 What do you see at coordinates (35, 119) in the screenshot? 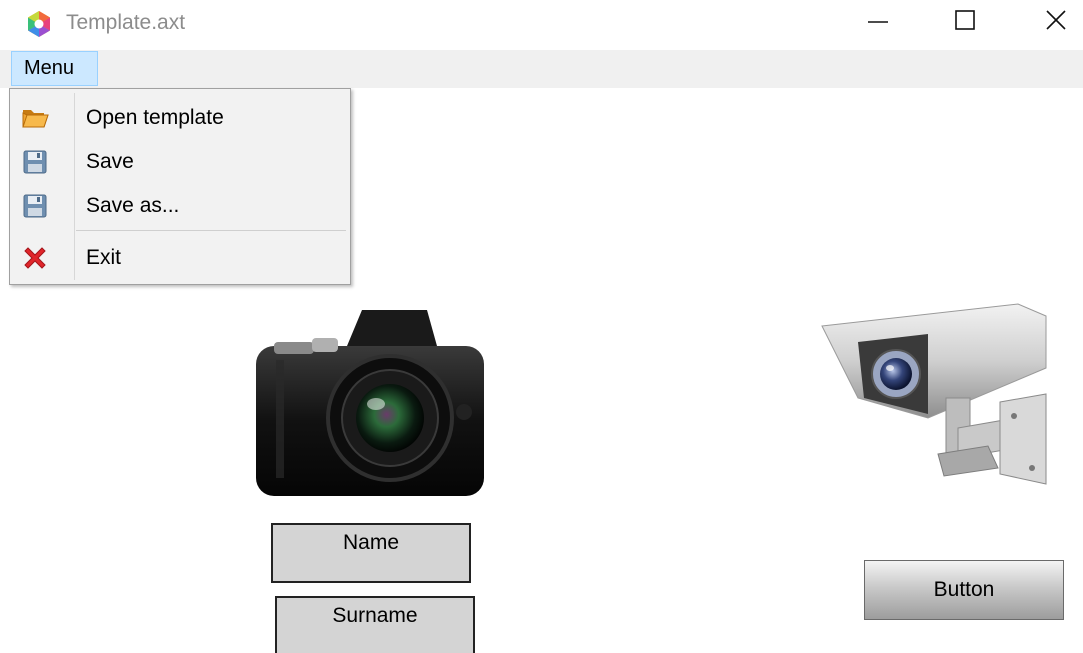
I see `folder-open-icon` at bounding box center [35, 119].